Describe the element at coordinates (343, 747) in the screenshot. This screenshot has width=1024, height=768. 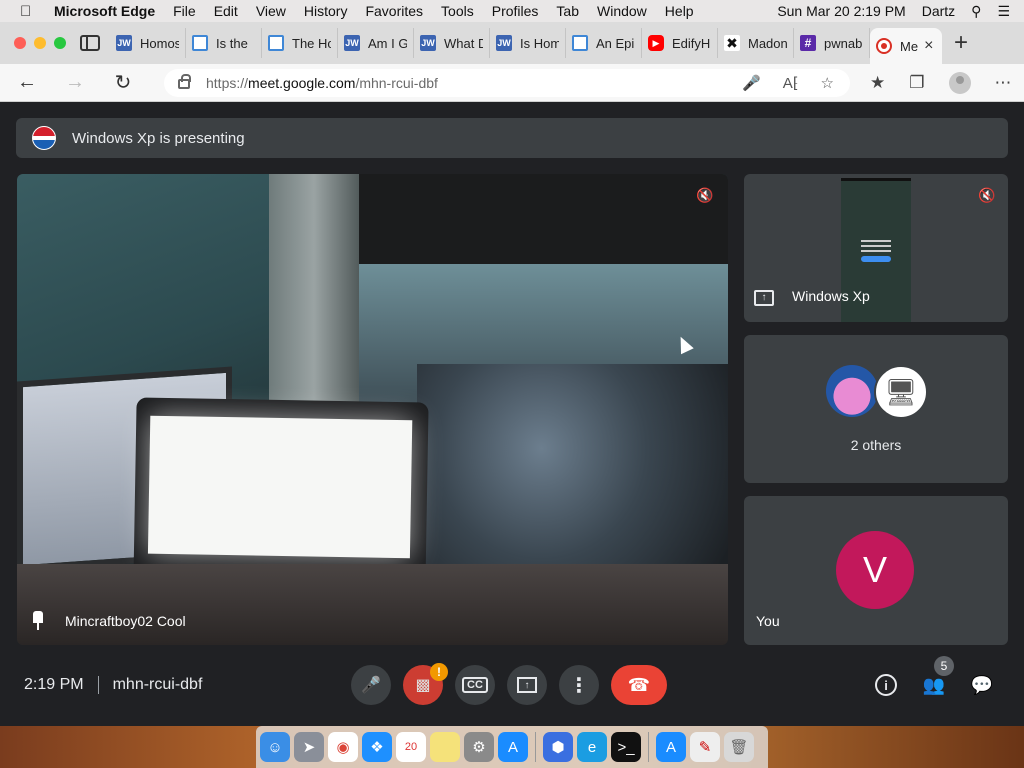
I see `chrome-icon: ◉` at that location.